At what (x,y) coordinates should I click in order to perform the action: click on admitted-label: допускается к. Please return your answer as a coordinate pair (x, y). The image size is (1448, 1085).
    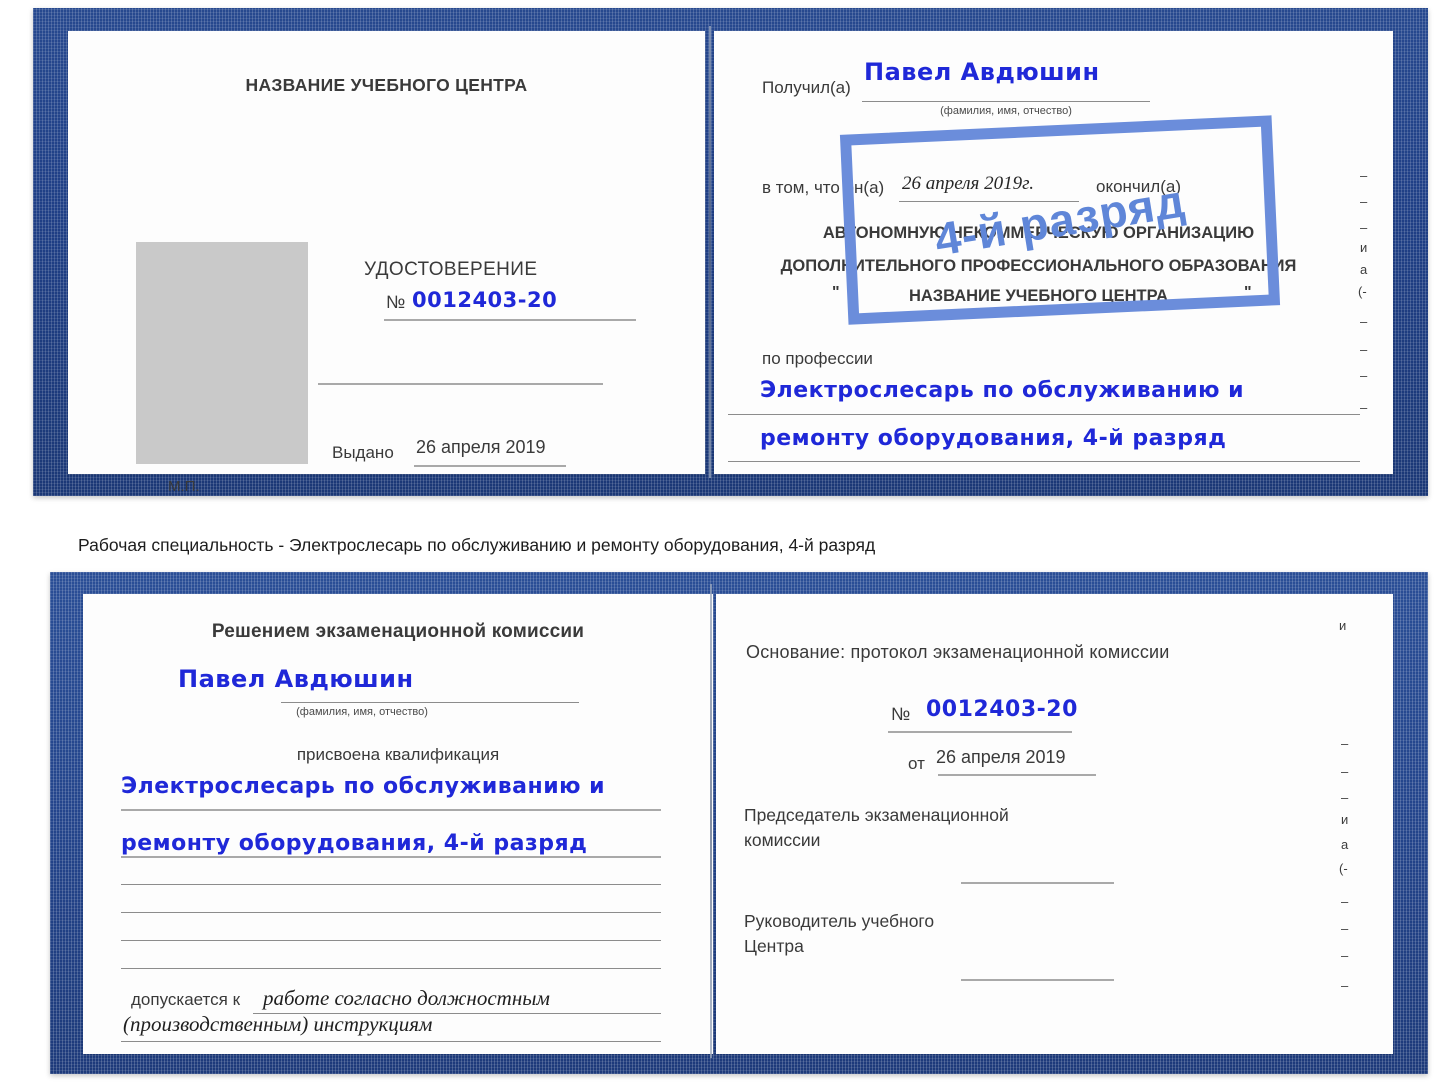
    Looking at the image, I should click on (186, 999).